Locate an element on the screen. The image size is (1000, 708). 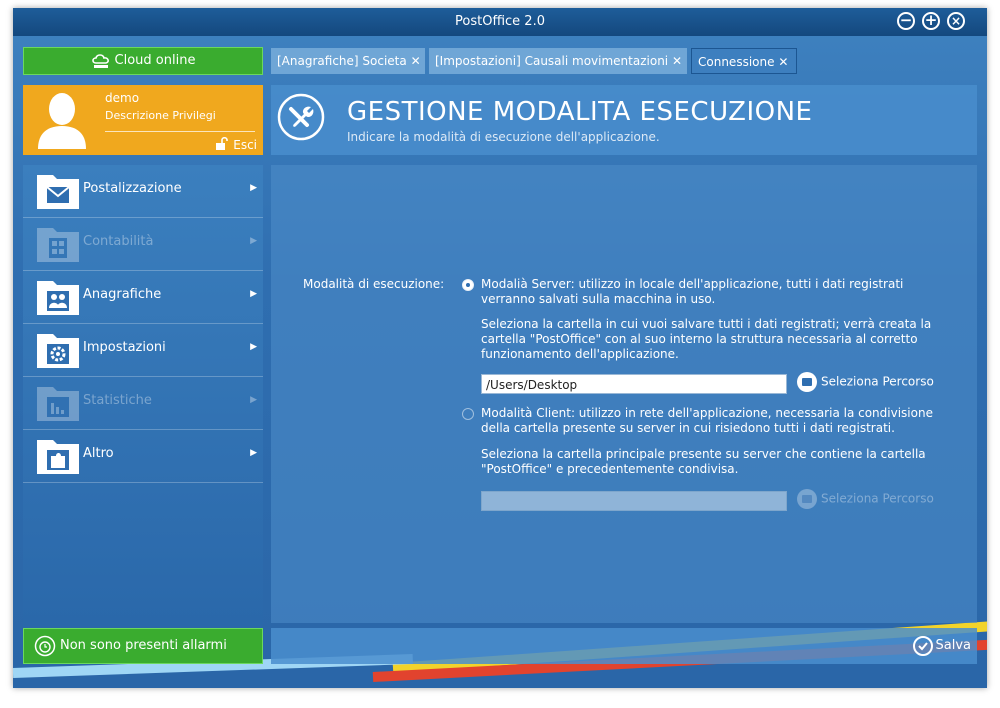
client-browse-button: Seleziona Percorso is located at coordinates (865, 499).